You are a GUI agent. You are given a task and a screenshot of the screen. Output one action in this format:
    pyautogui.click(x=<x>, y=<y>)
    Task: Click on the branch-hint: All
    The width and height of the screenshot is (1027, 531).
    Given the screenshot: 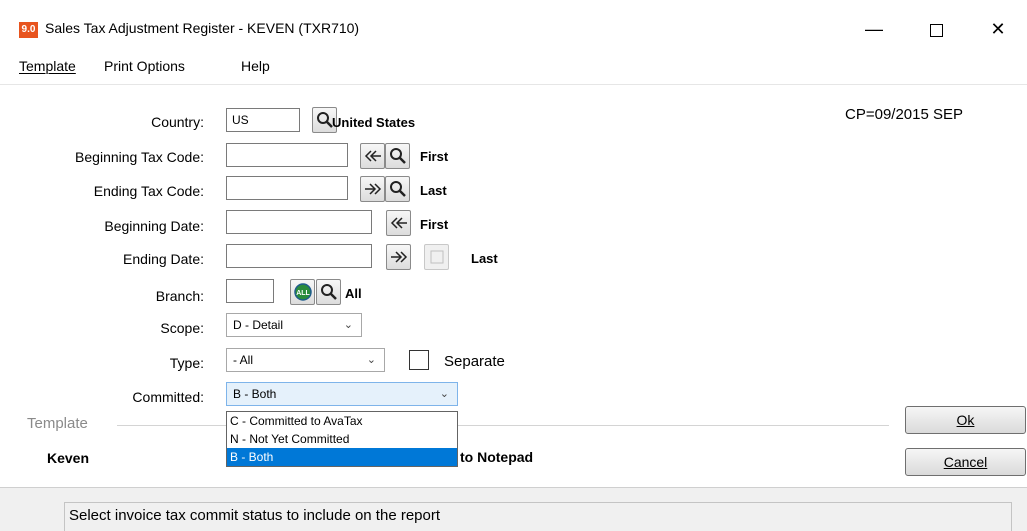 What is the action you would take?
    pyautogui.click(x=353, y=293)
    